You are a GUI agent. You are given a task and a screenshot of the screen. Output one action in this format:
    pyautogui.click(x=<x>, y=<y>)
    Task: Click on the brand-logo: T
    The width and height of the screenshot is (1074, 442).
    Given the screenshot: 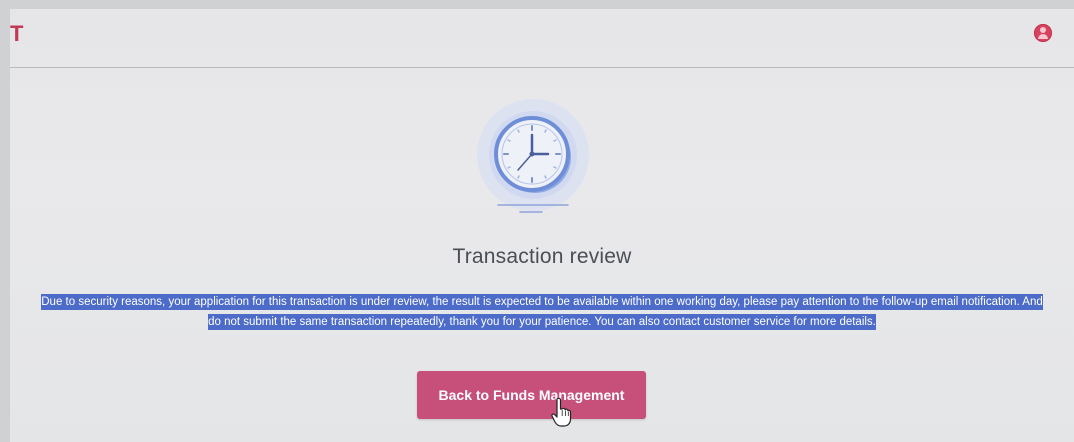 What is the action you would take?
    pyautogui.click(x=17, y=34)
    